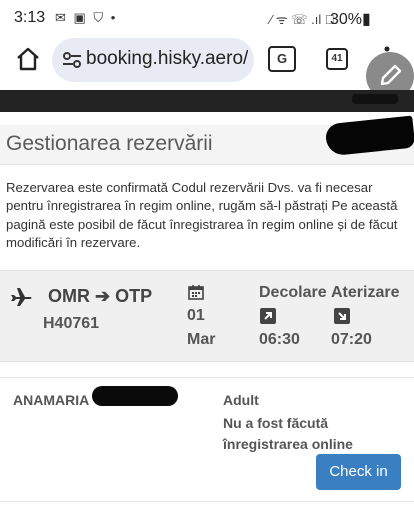 The height and width of the screenshot is (520, 414). I want to click on departure-icon, so click(268, 316).